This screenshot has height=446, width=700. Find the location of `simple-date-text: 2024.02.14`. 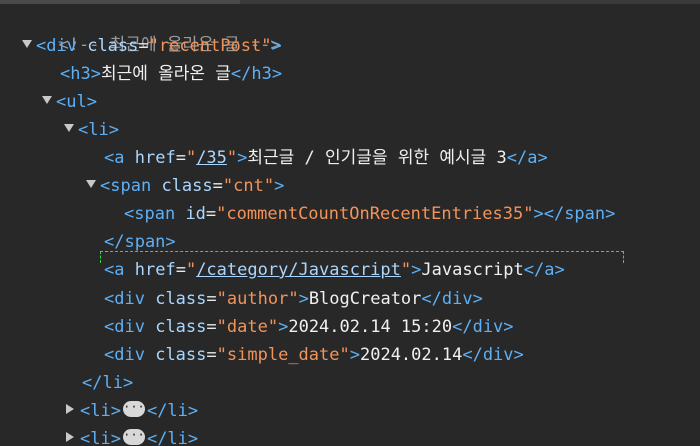

simple-date-text: 2024.02.14 is located at coordinates (411, 355).